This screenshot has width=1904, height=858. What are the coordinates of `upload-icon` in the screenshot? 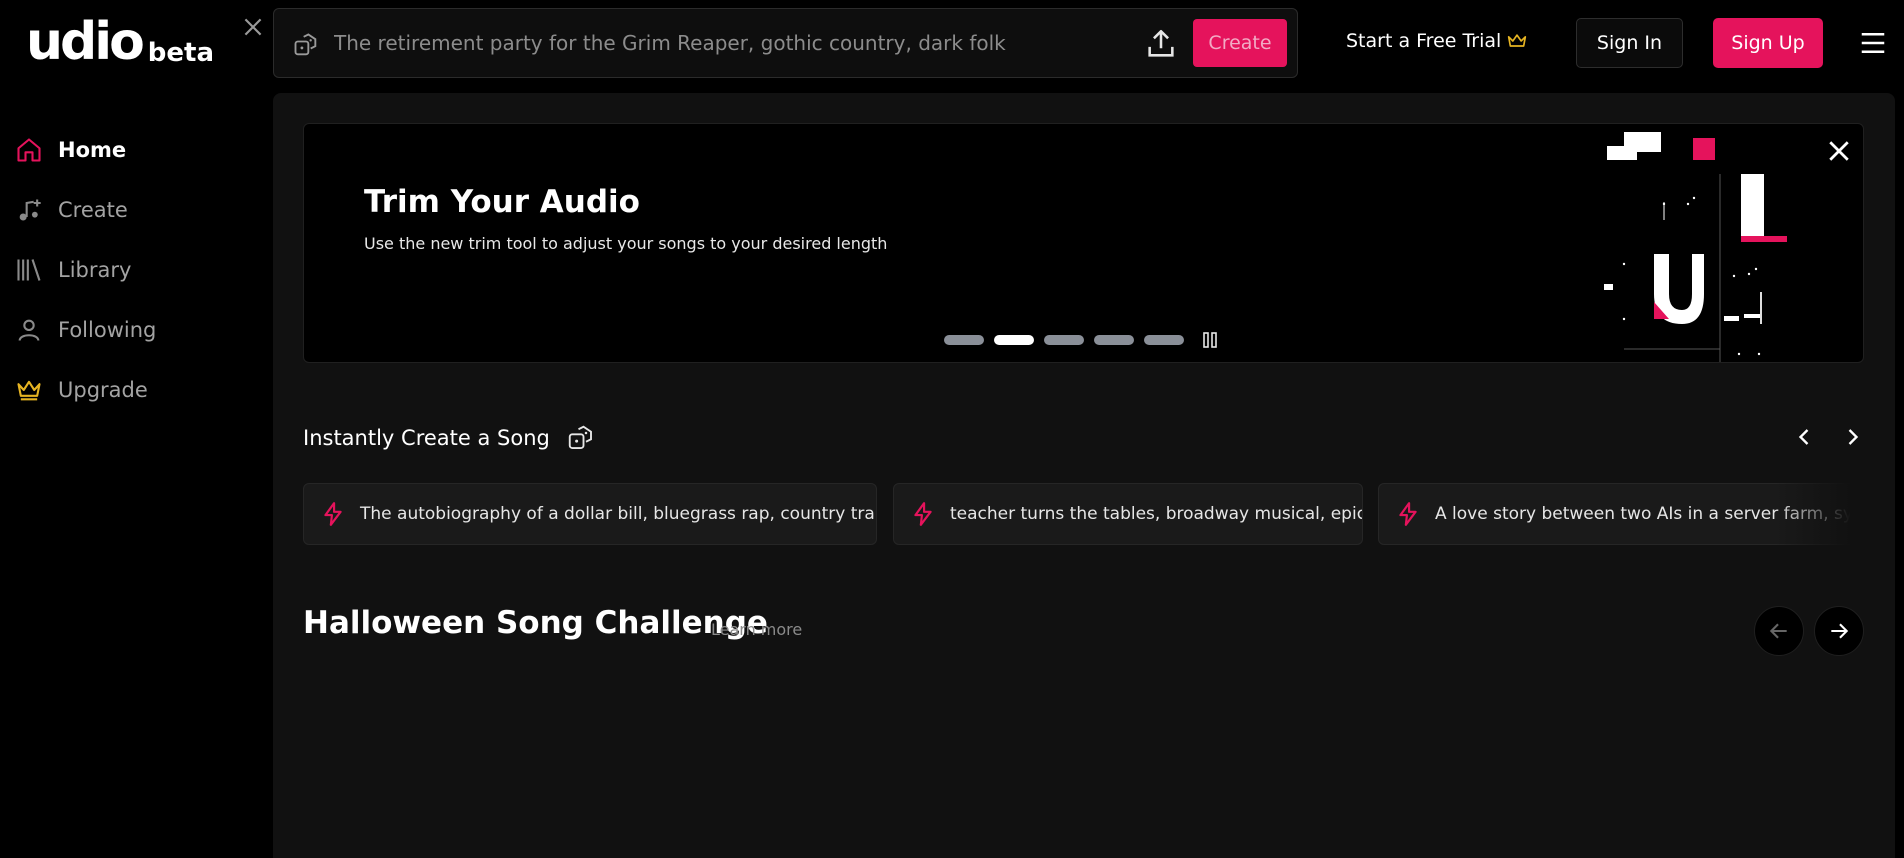 It's located at (1161, 44).